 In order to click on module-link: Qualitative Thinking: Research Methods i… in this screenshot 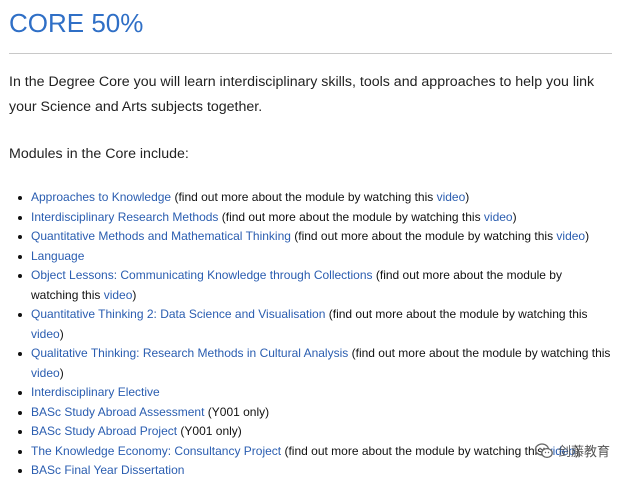, I will do `click(189, 353)`.